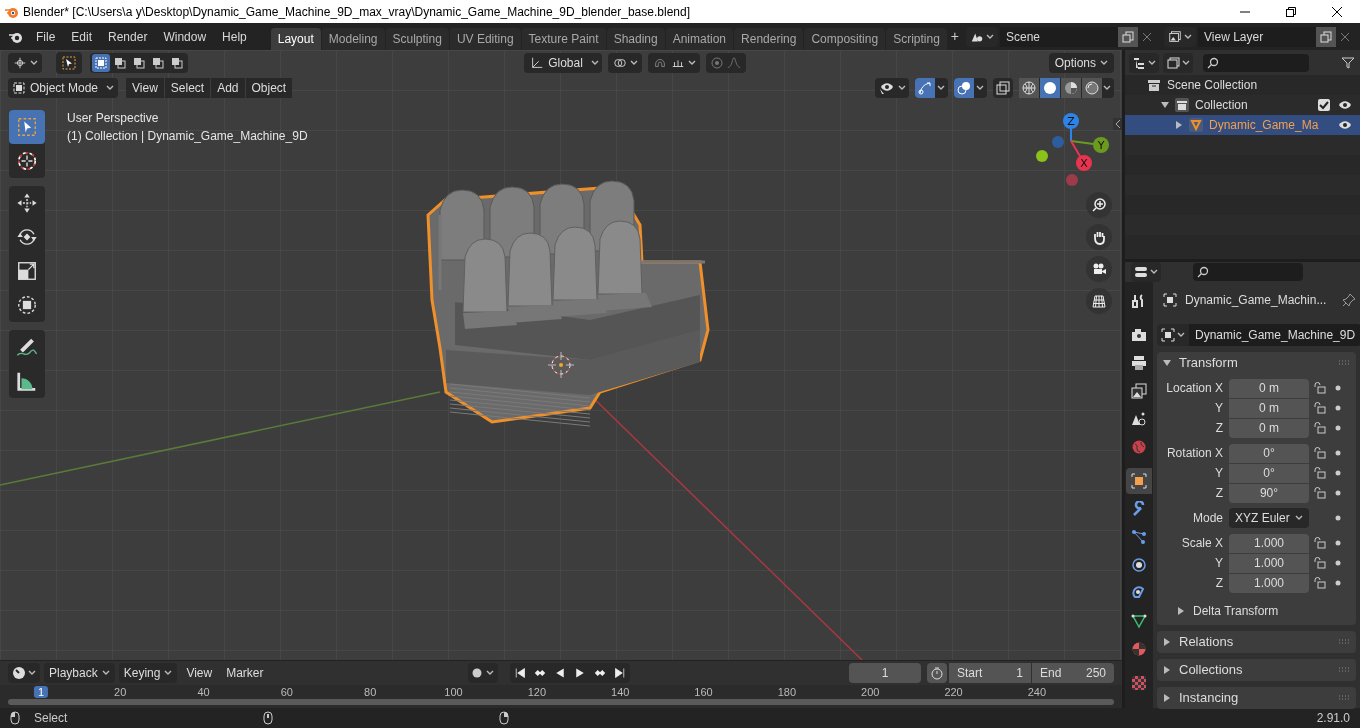 This screenshot has width=1360, height=728. I want to click on xray-toggle, so click(1003, 87).